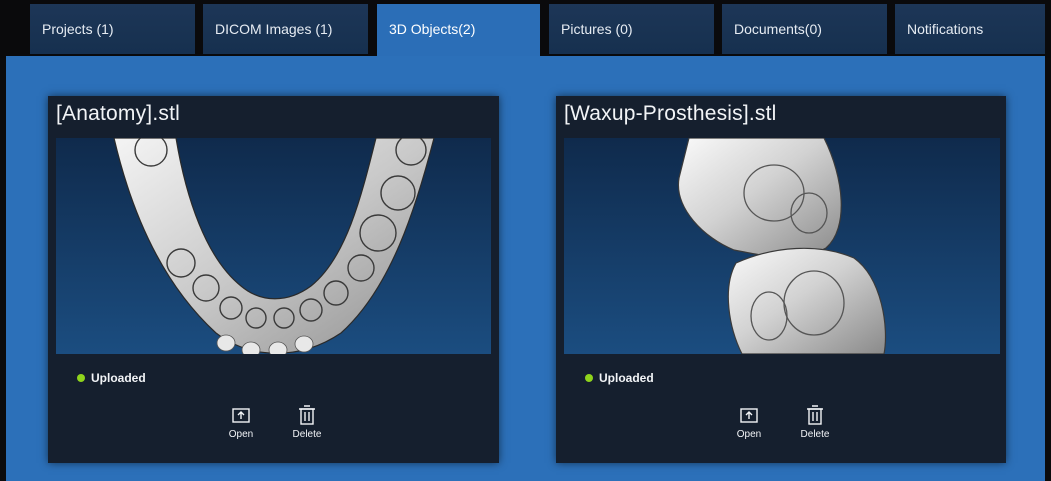  I want to click on tab-notifications: Notifications, so click(970, 29).